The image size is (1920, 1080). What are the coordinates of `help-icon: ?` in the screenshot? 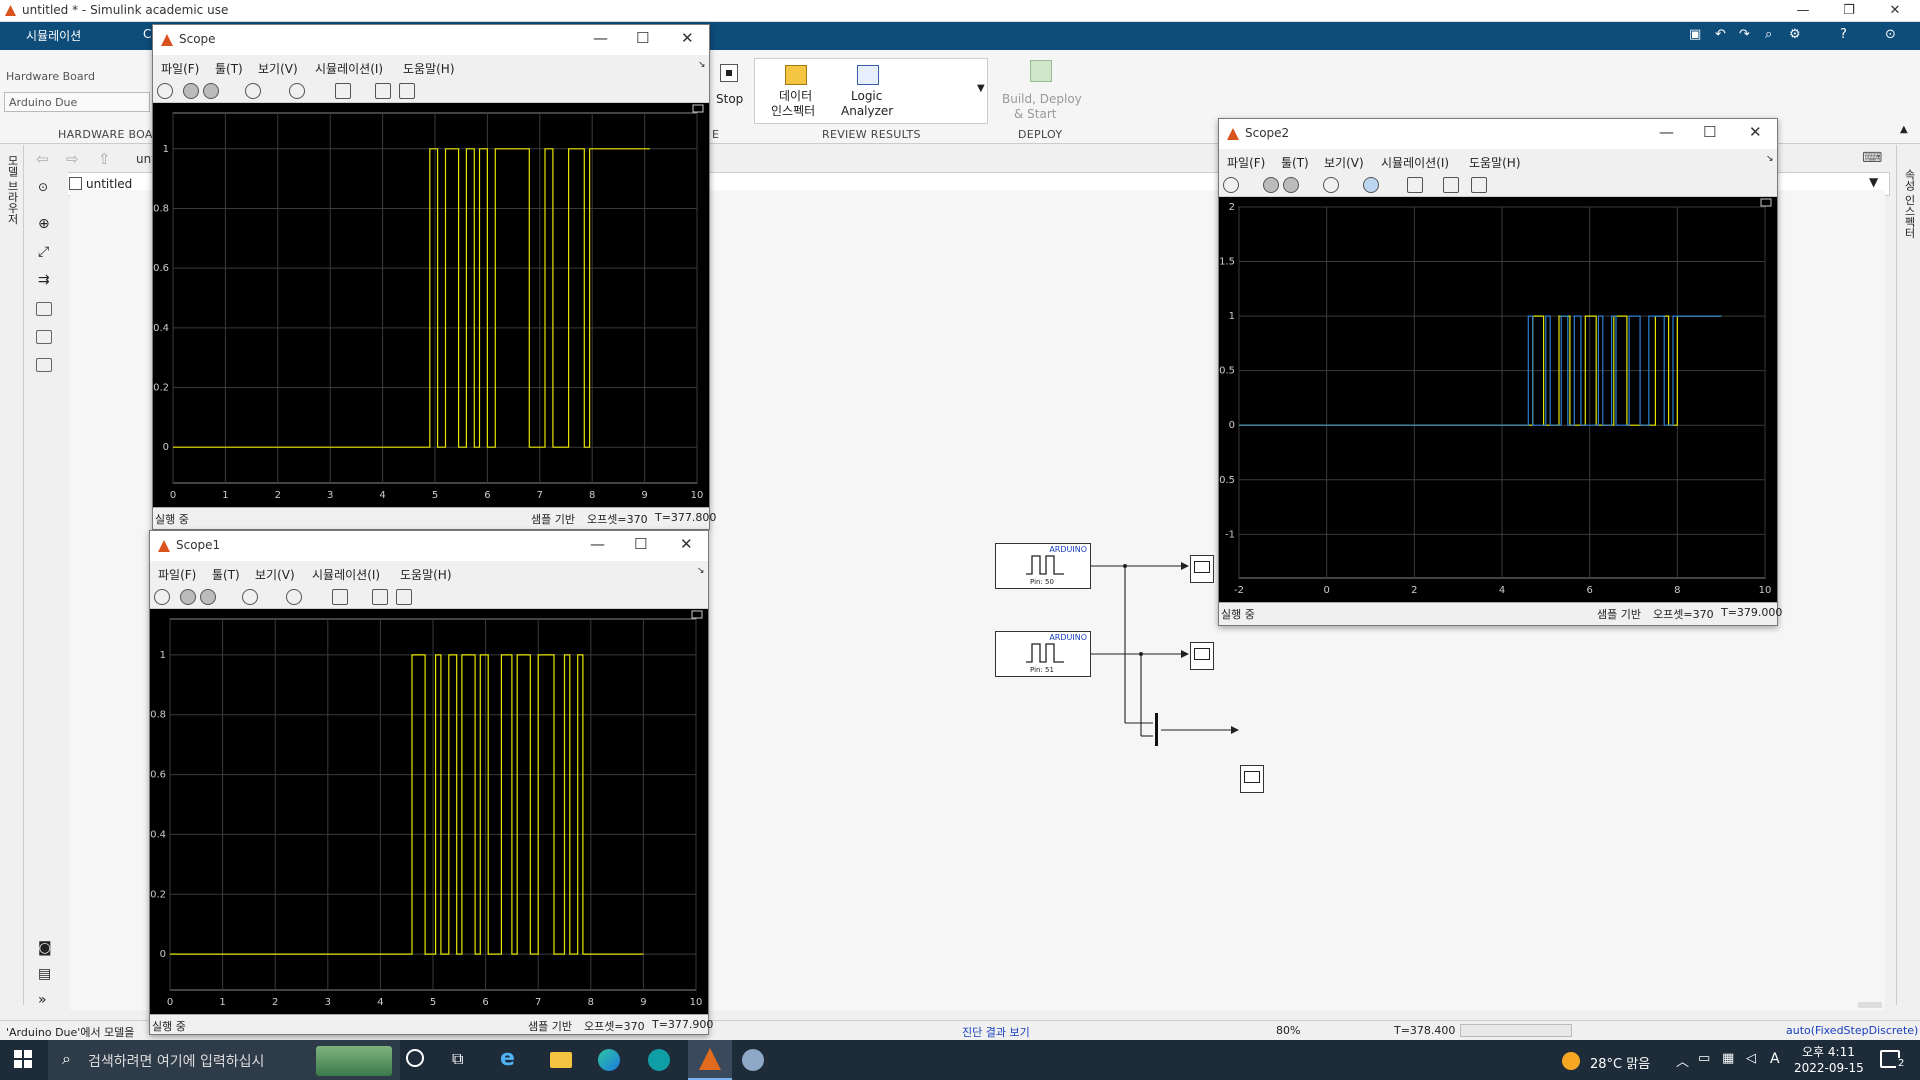 It's located at (1843, 34).